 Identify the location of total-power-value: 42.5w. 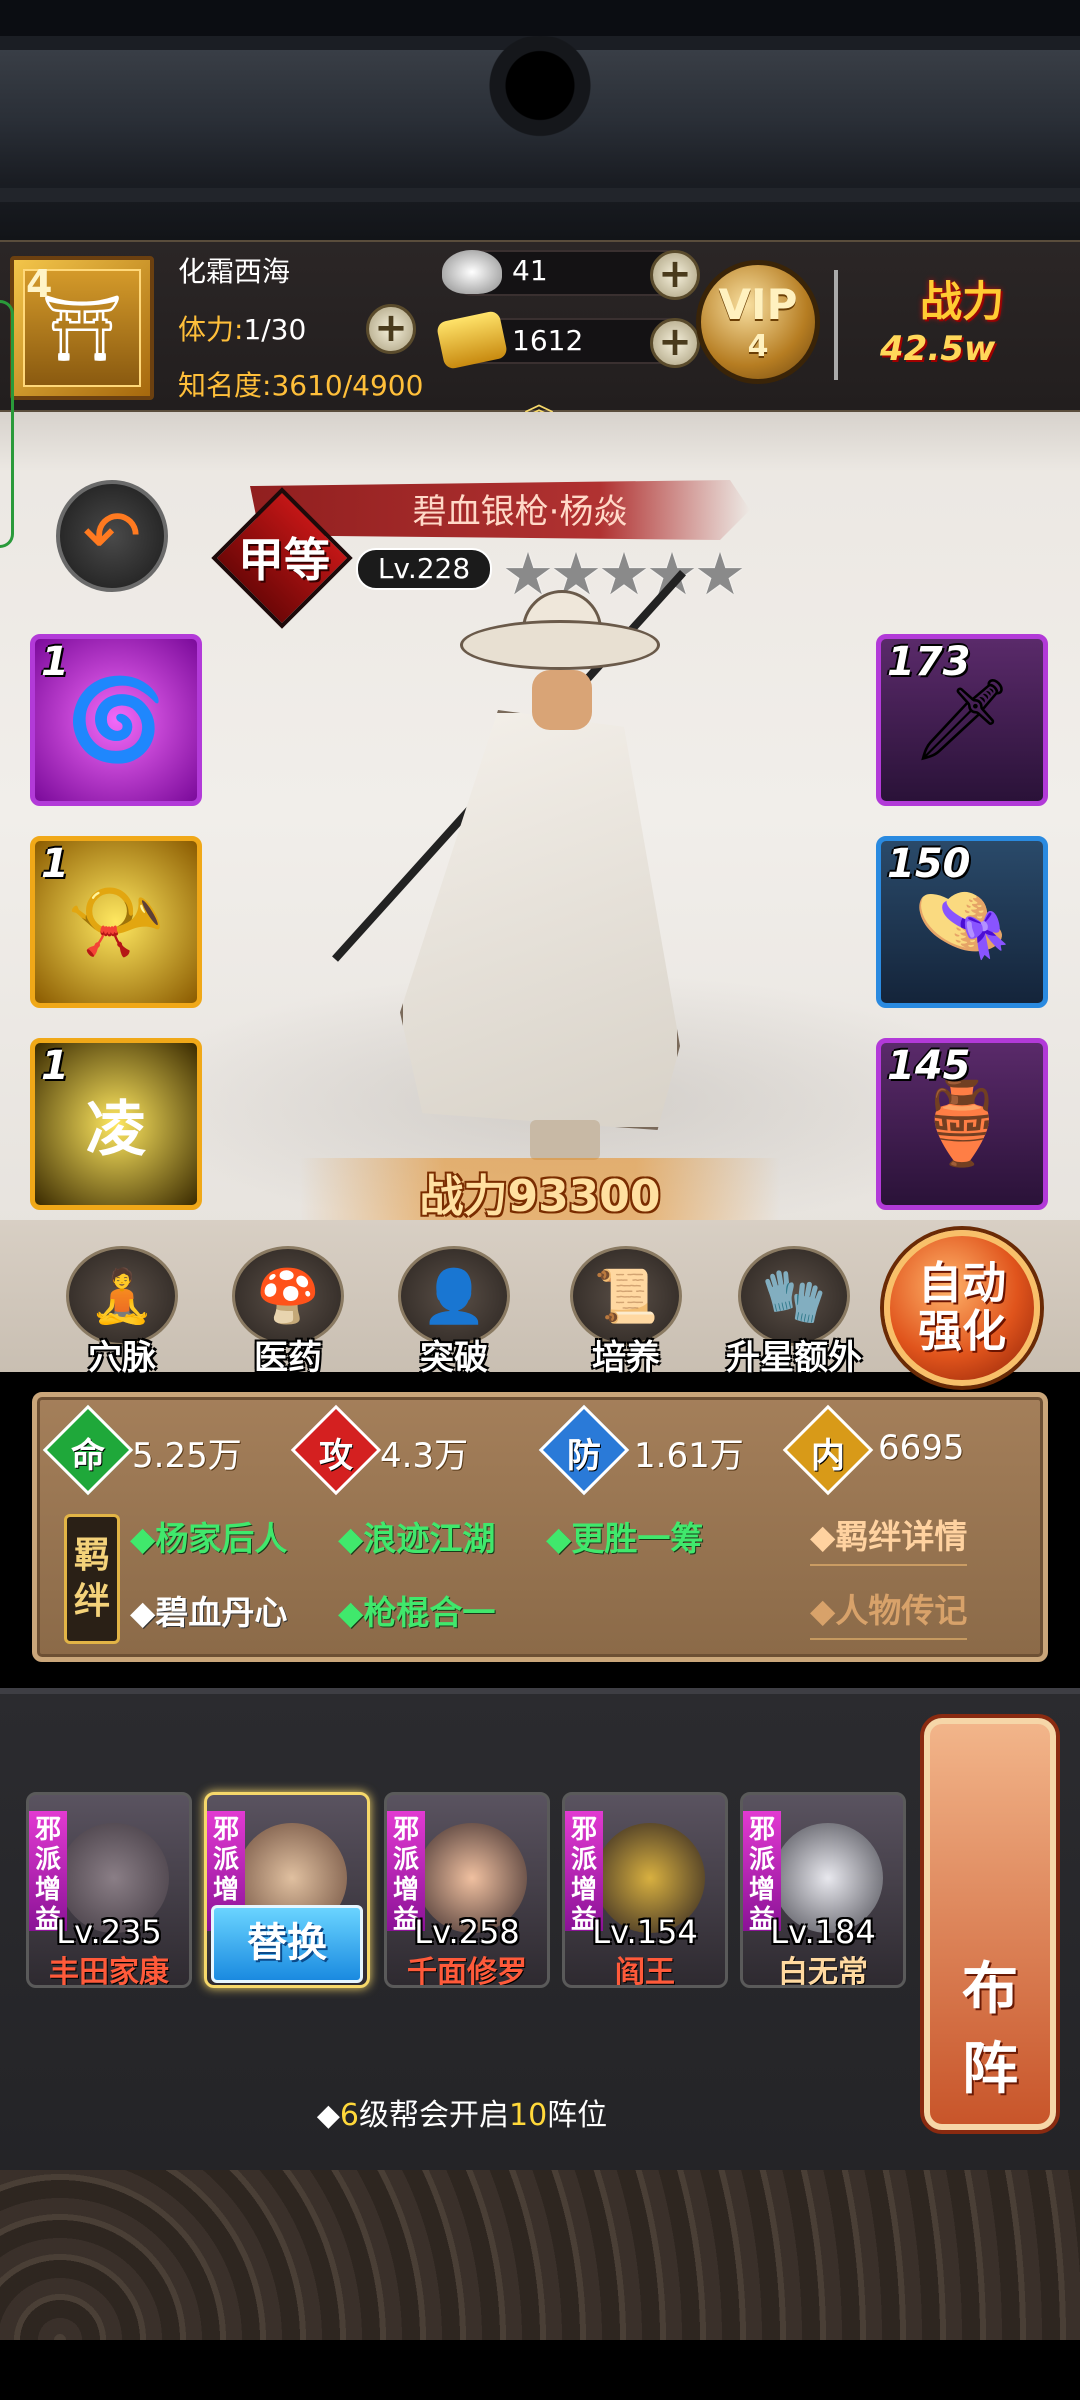
(938, 349).